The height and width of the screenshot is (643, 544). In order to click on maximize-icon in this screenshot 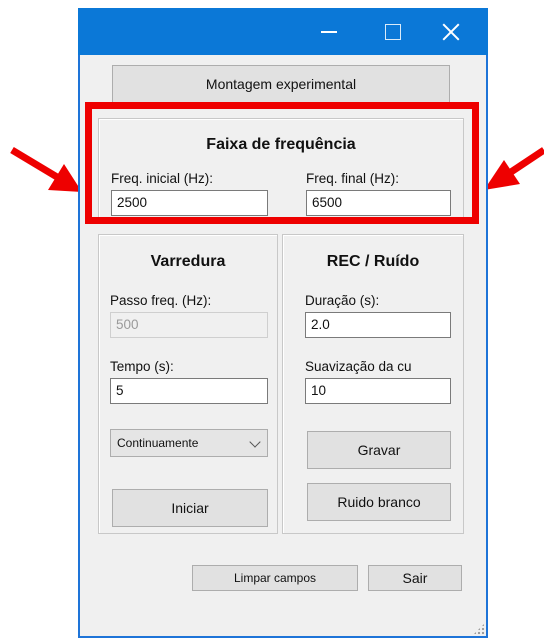, I will do `click(393, 31)`.